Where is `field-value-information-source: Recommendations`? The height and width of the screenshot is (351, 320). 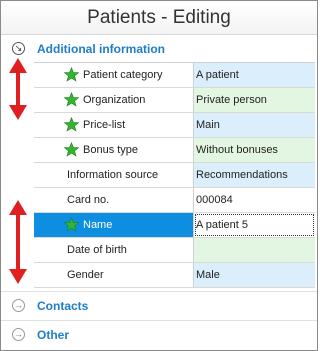 field-value-information-source: Recommendations is located at coordinates (254, 175).